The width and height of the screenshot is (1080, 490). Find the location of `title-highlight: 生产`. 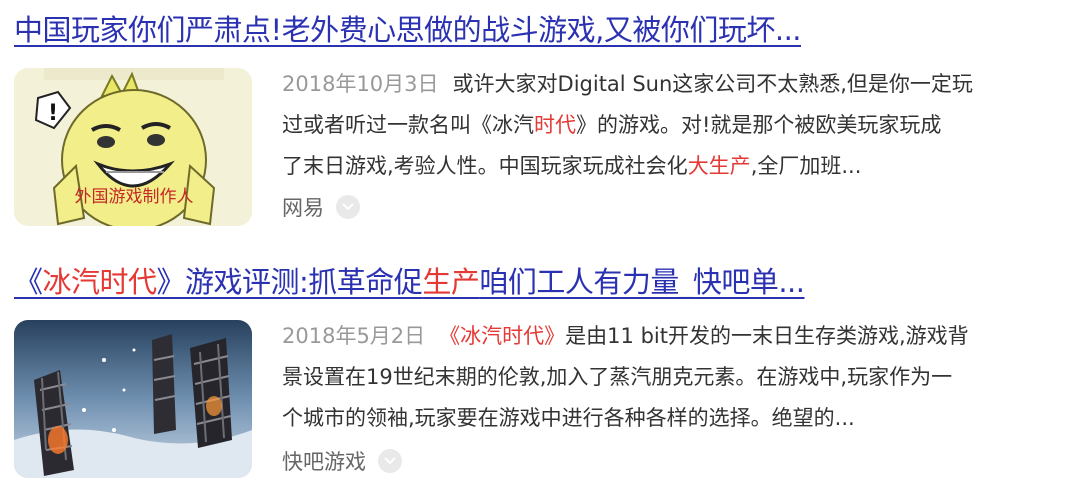

title-highlight: 生产 is located at coordinates (451, 282).